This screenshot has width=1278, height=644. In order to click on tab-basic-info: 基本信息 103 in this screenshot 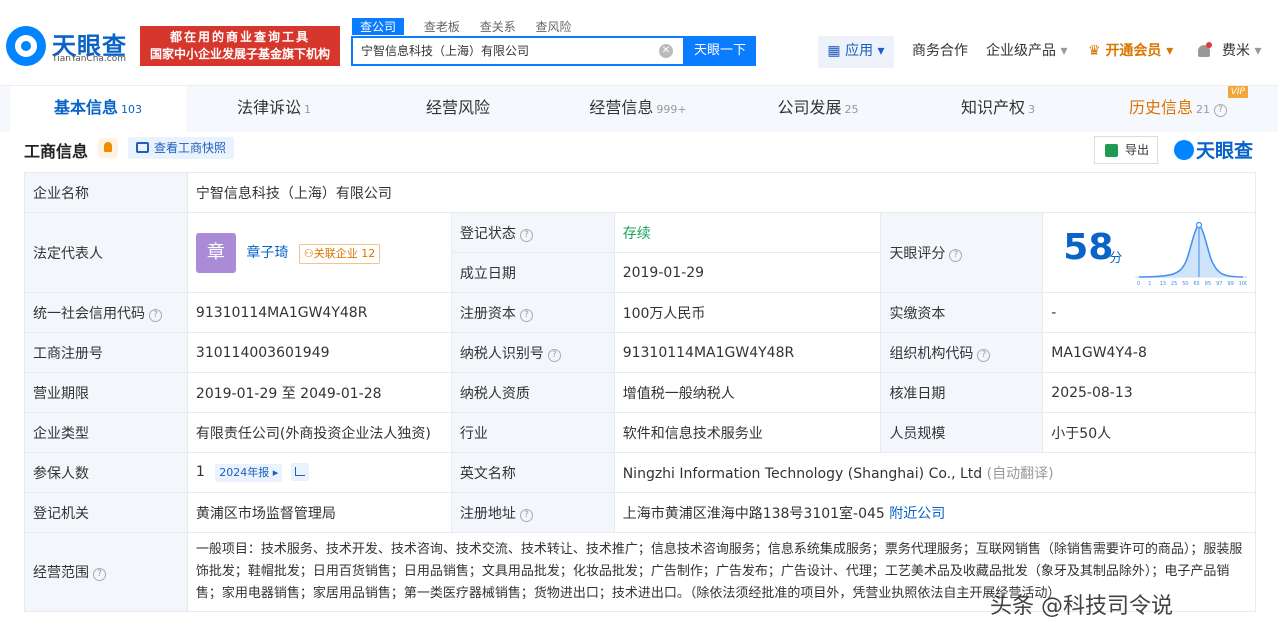, I will do `click(98, 109)`.